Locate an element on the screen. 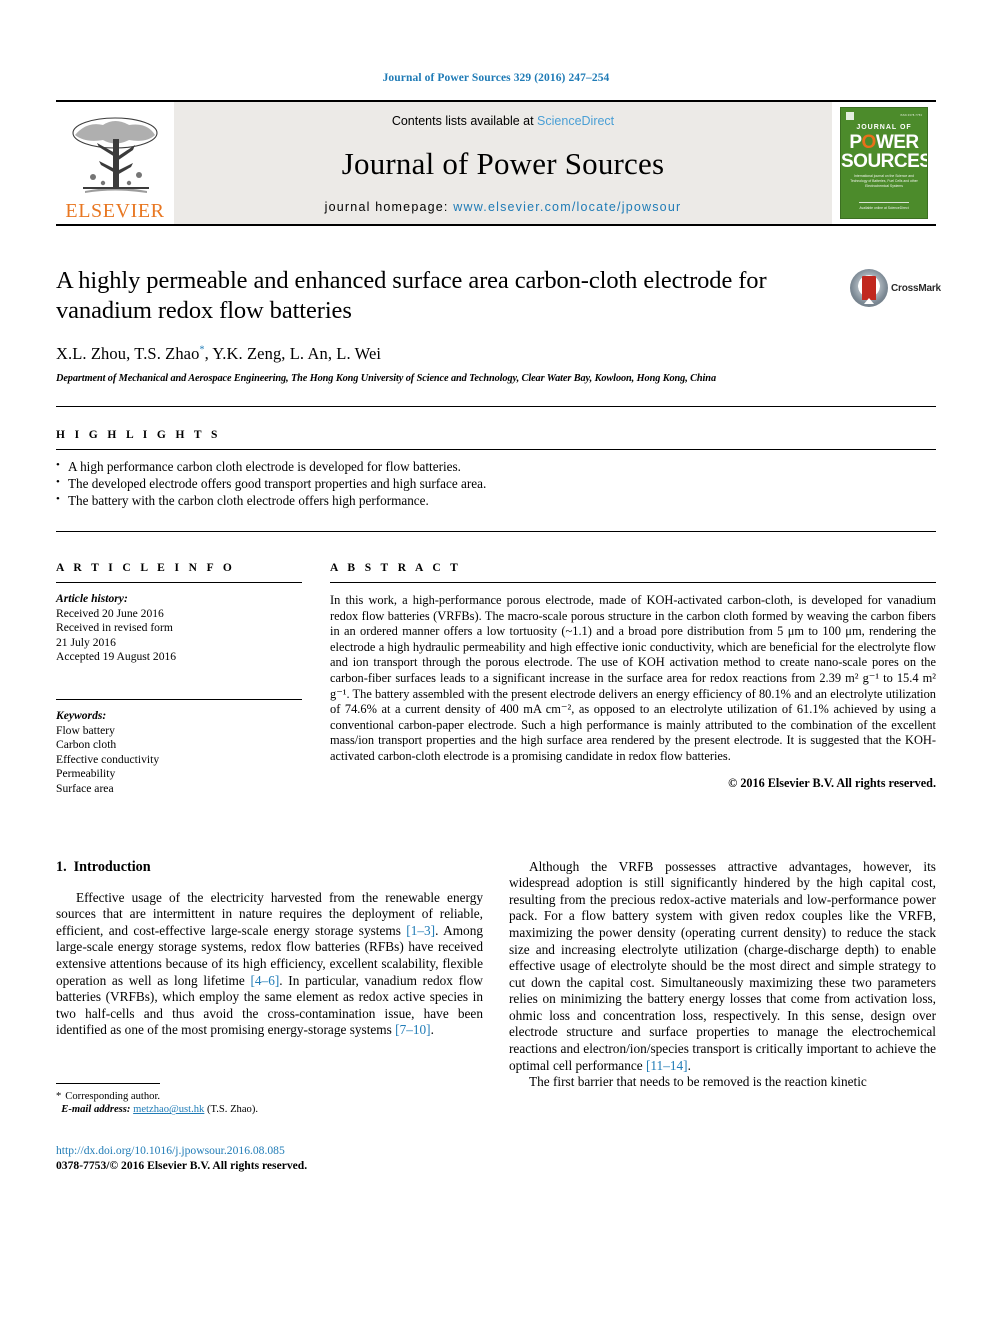 This screenshot has width=992, height=1323. divider-above-abstract is located at coordinates (496, 531).